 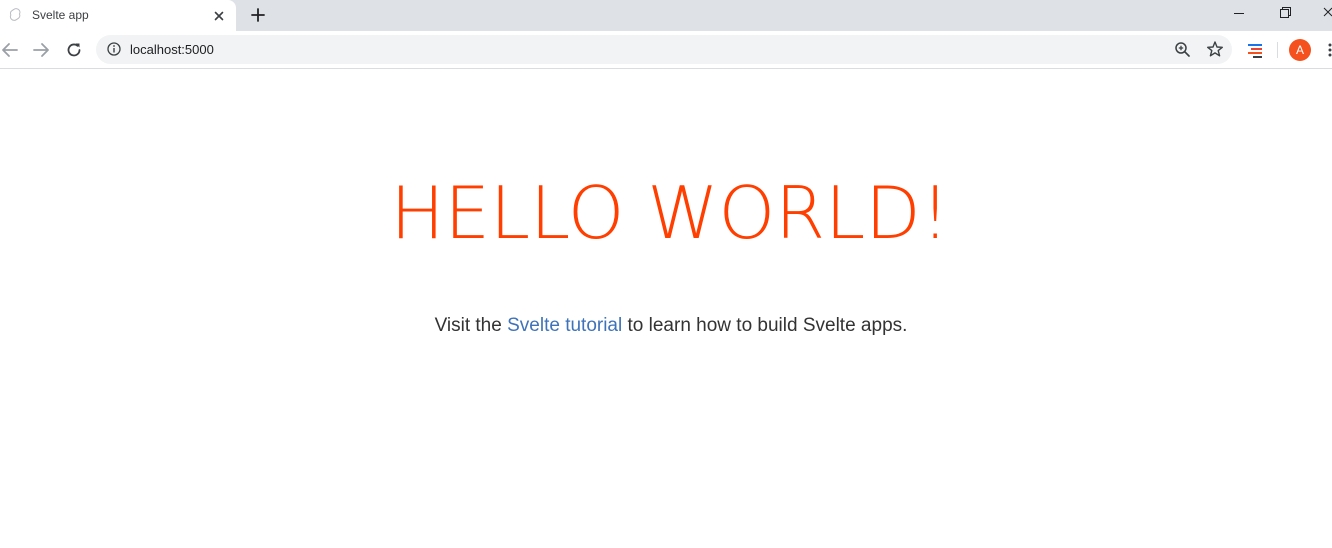 What do you see at coordinates (1277, 50) in the screenshot?
I see `toolbar-divider` at bounding box center [1277, 50].